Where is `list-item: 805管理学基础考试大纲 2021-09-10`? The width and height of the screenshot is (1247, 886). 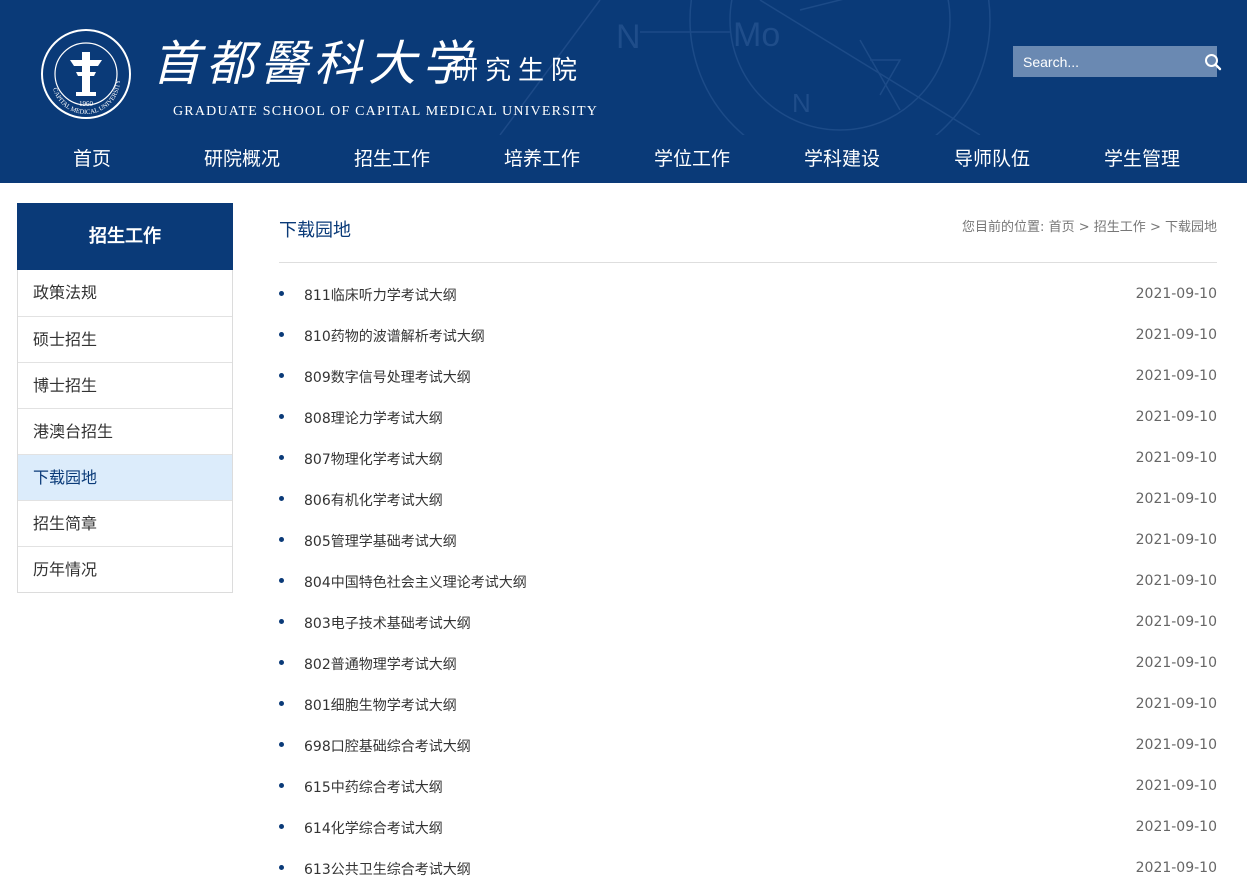
list-item: 805管理学基础考试大纲 2021-09-10 is located at coordinates (748, 544).